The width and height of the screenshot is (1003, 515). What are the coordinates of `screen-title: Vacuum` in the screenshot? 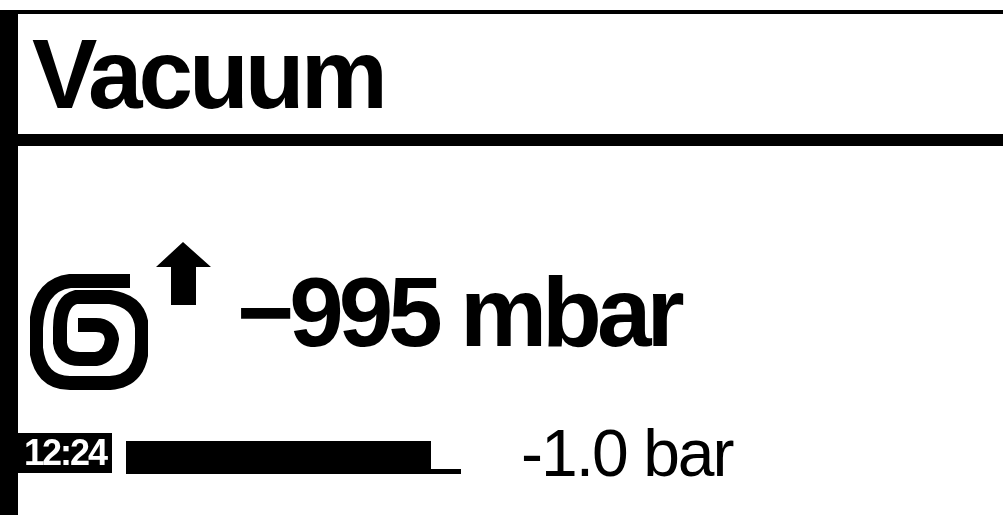 It's located at (208, 74).